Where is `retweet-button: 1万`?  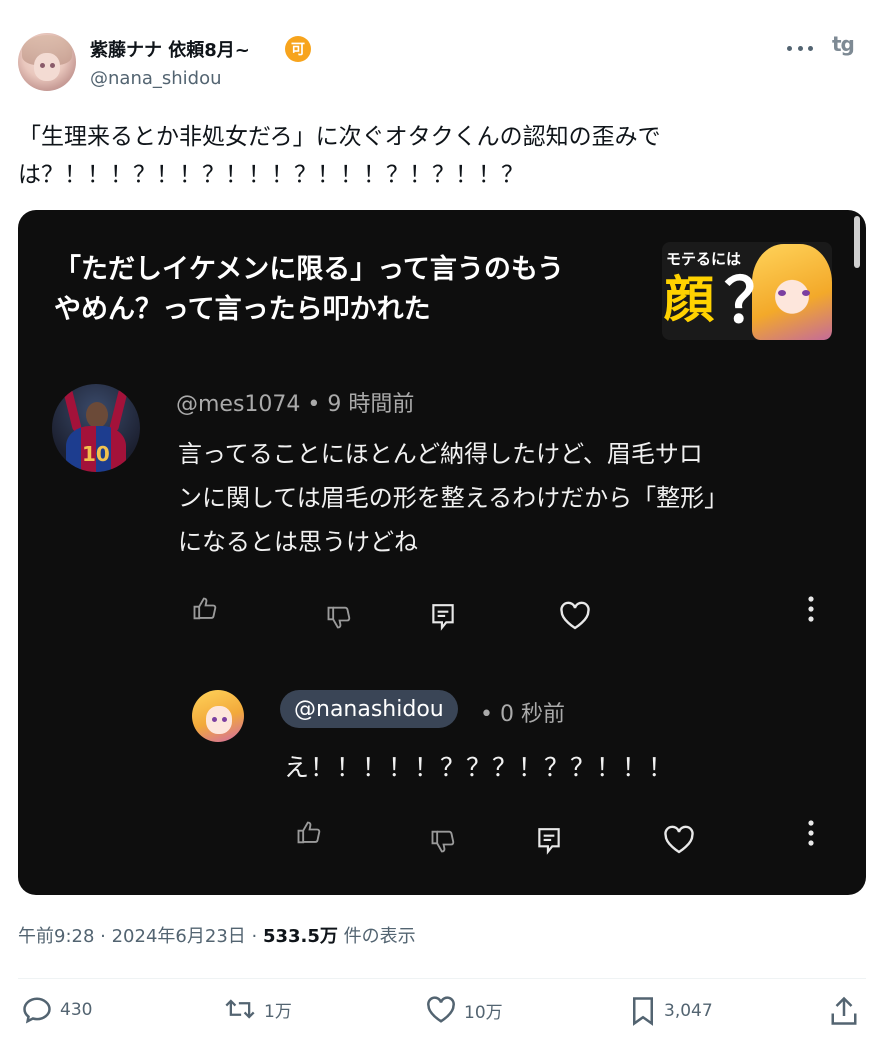 retweet-button: 1万 is located at coordinates (258, 1009).